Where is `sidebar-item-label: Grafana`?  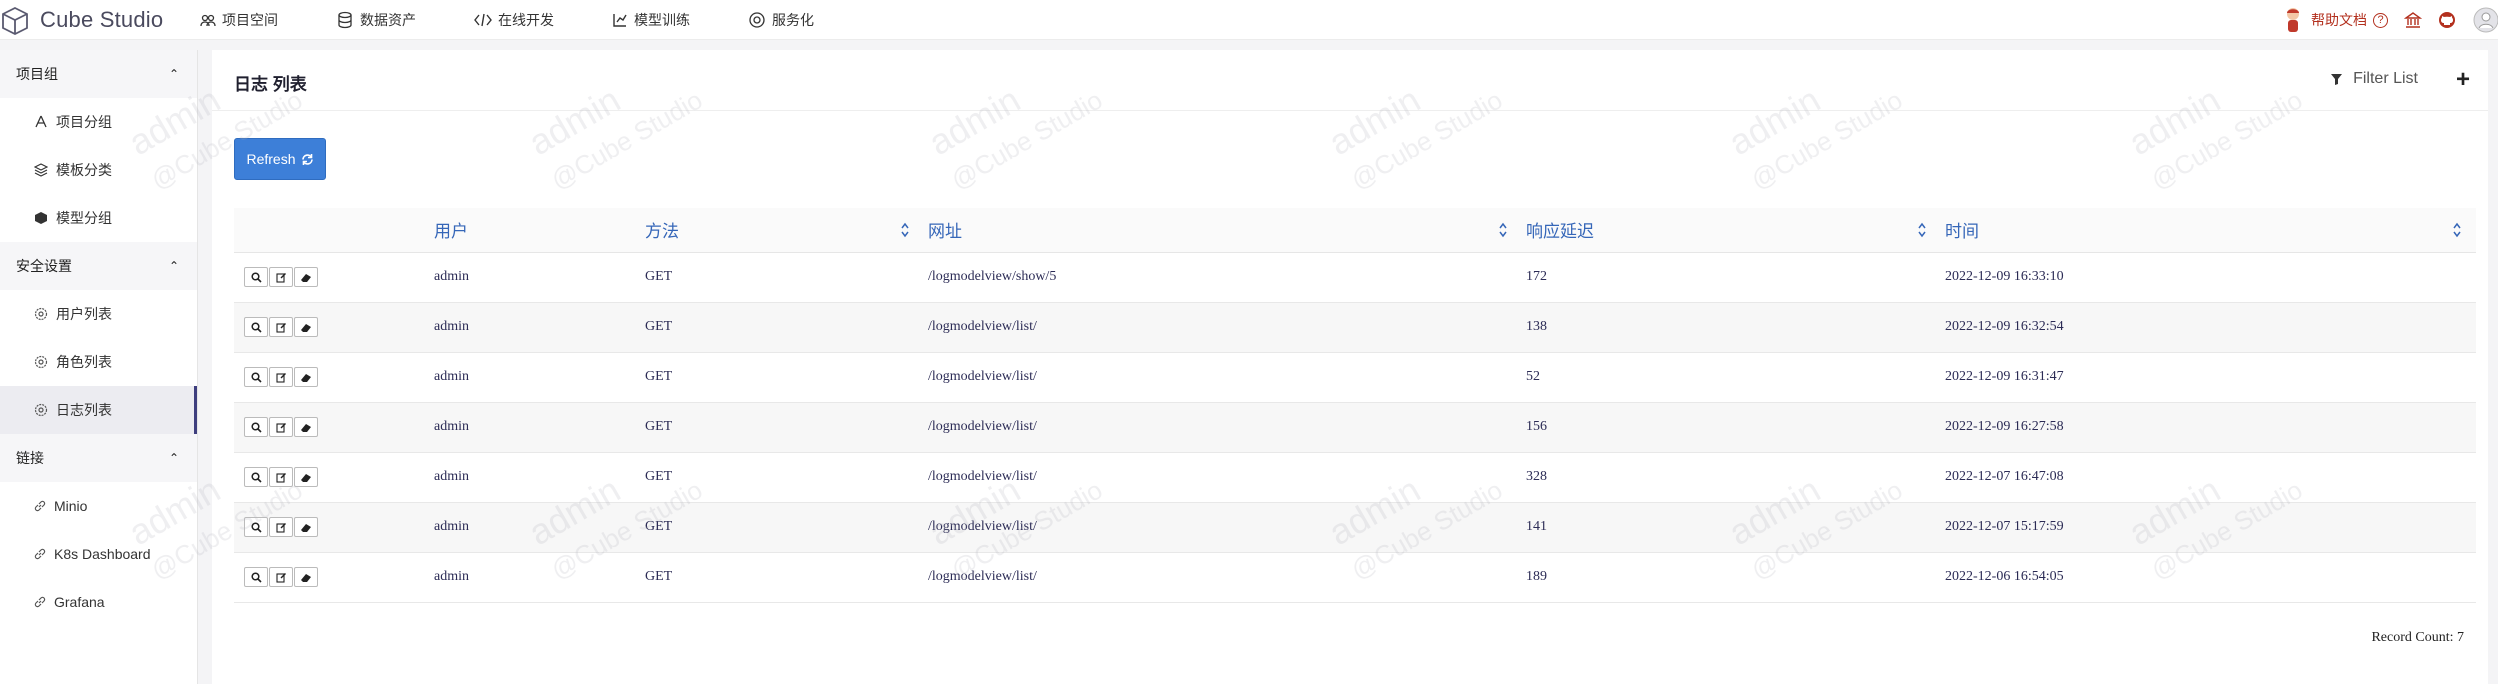
sidebar-item-label: Grafana is located at coordinates (79, 602).